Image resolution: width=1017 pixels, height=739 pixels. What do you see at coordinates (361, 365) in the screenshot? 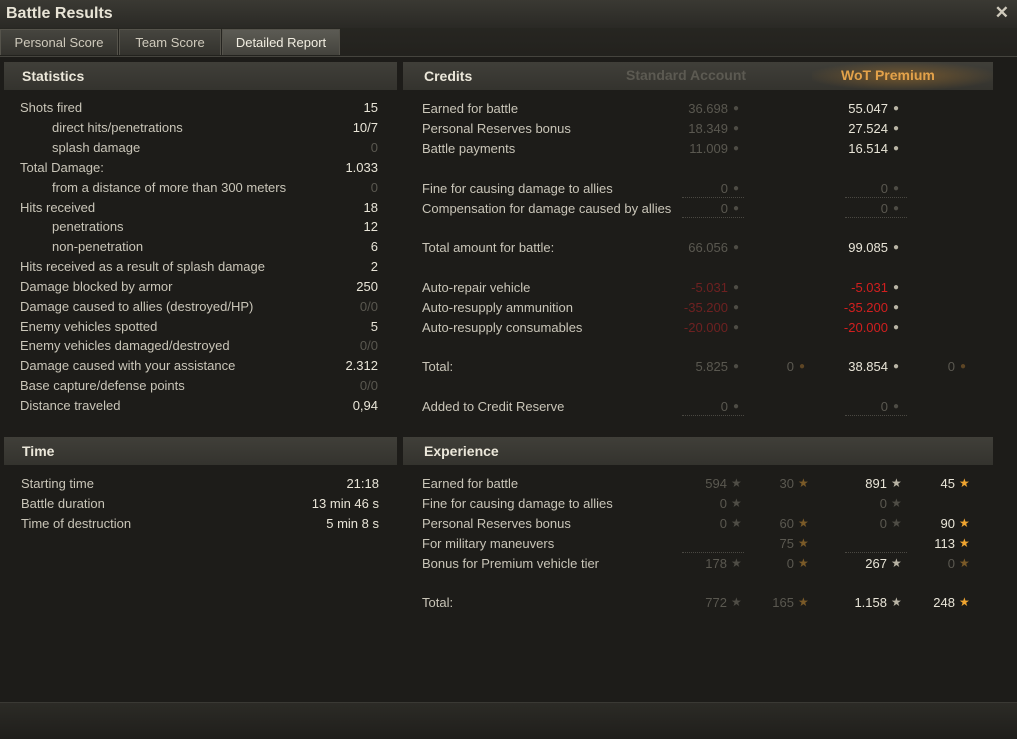
I see `stat-value: 2.312` at bounding box center [361, 365].